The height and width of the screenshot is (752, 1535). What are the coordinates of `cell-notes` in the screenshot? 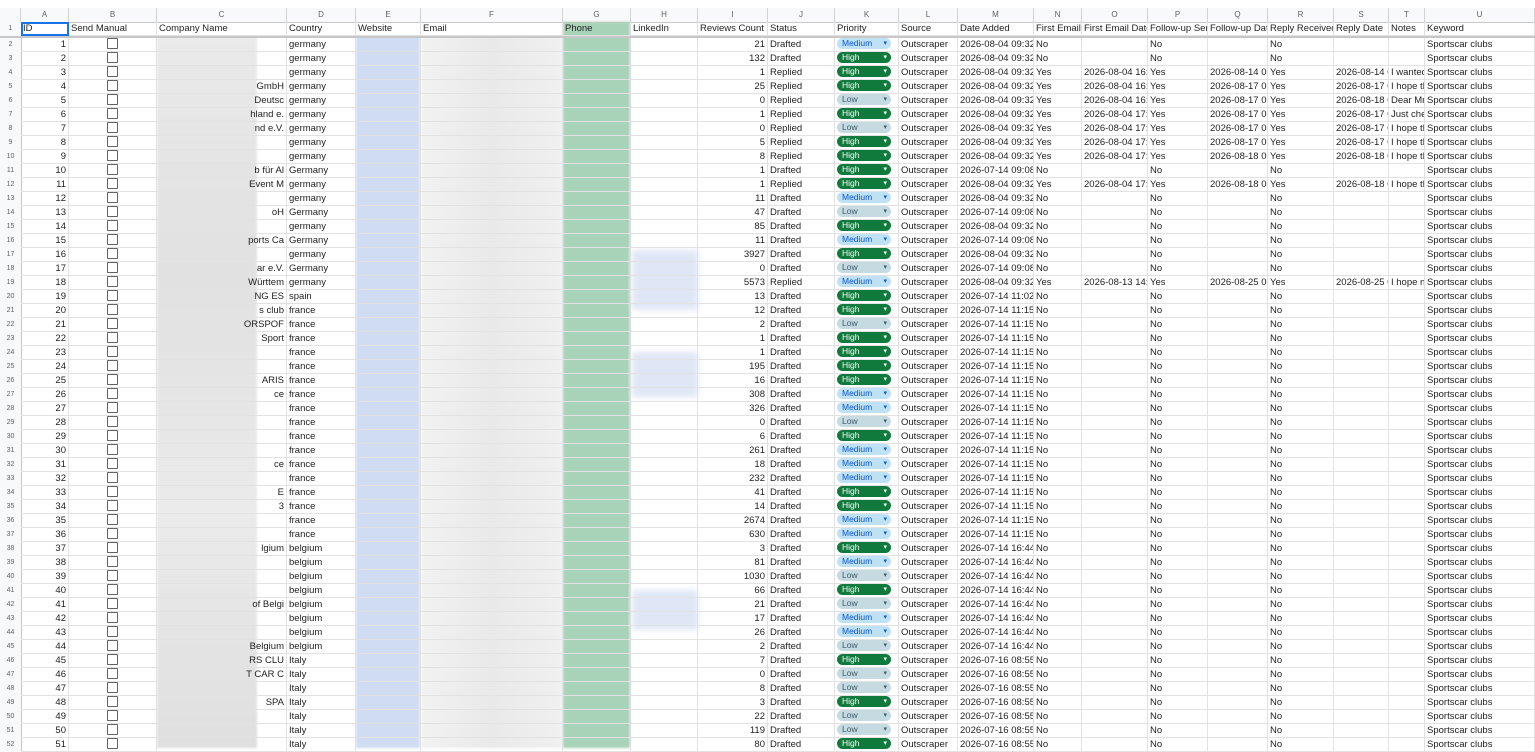 It's located at (1407, 409).